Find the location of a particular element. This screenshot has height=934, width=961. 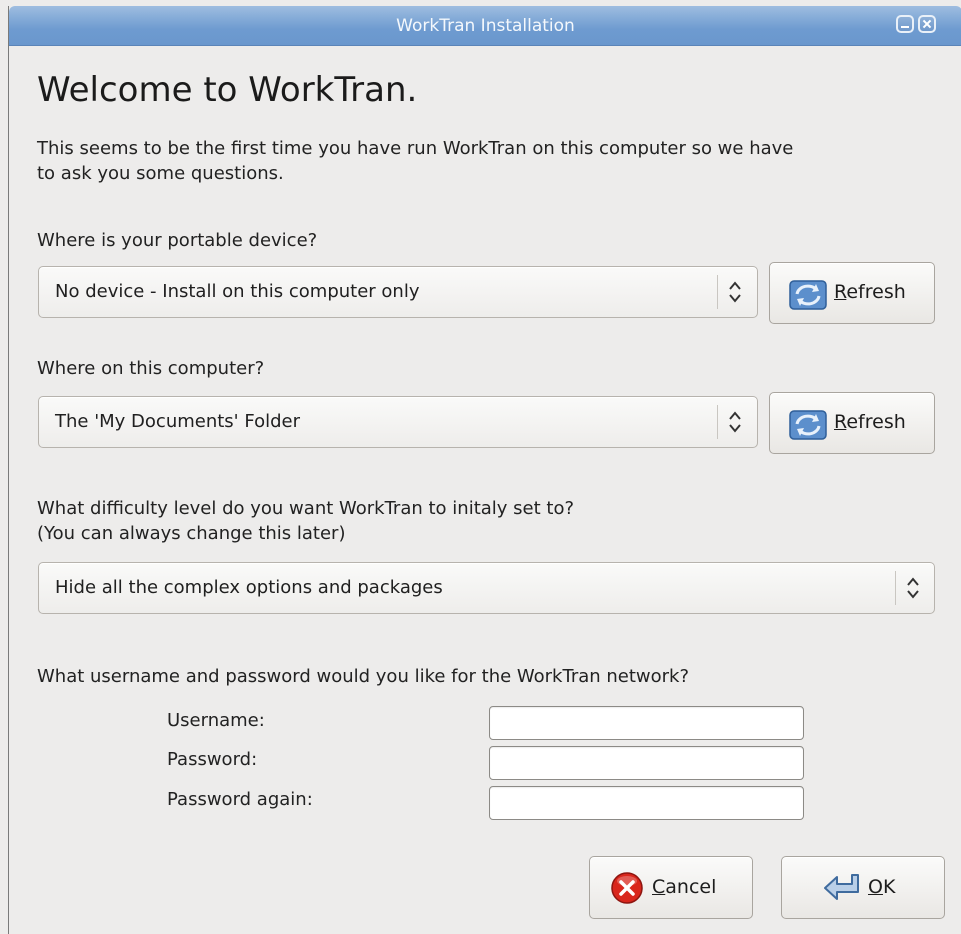

password-label: Password: is located at coordinates (212, 759).